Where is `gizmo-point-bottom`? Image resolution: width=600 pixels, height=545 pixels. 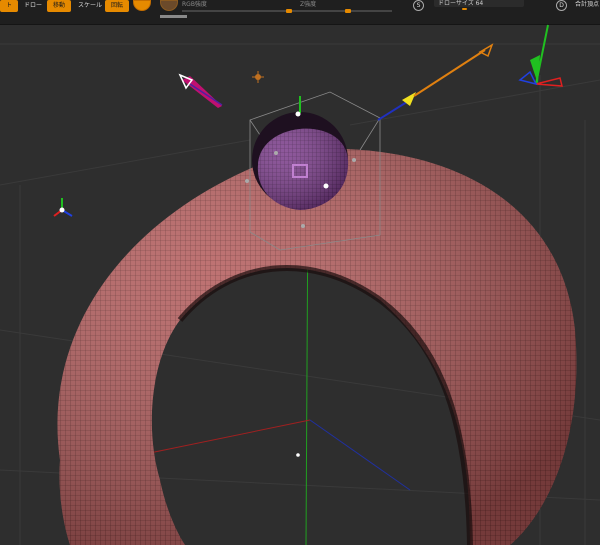 gizmo-point-bottom is located at coordinates (303, 226).